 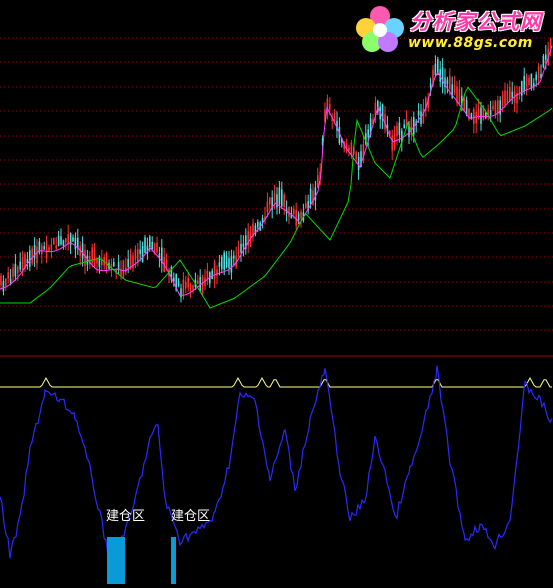 What do you see at coordinates (141, 560) in the screenshot?
I see `buy-zone-signal-bars` at bounding box center [141, 560].